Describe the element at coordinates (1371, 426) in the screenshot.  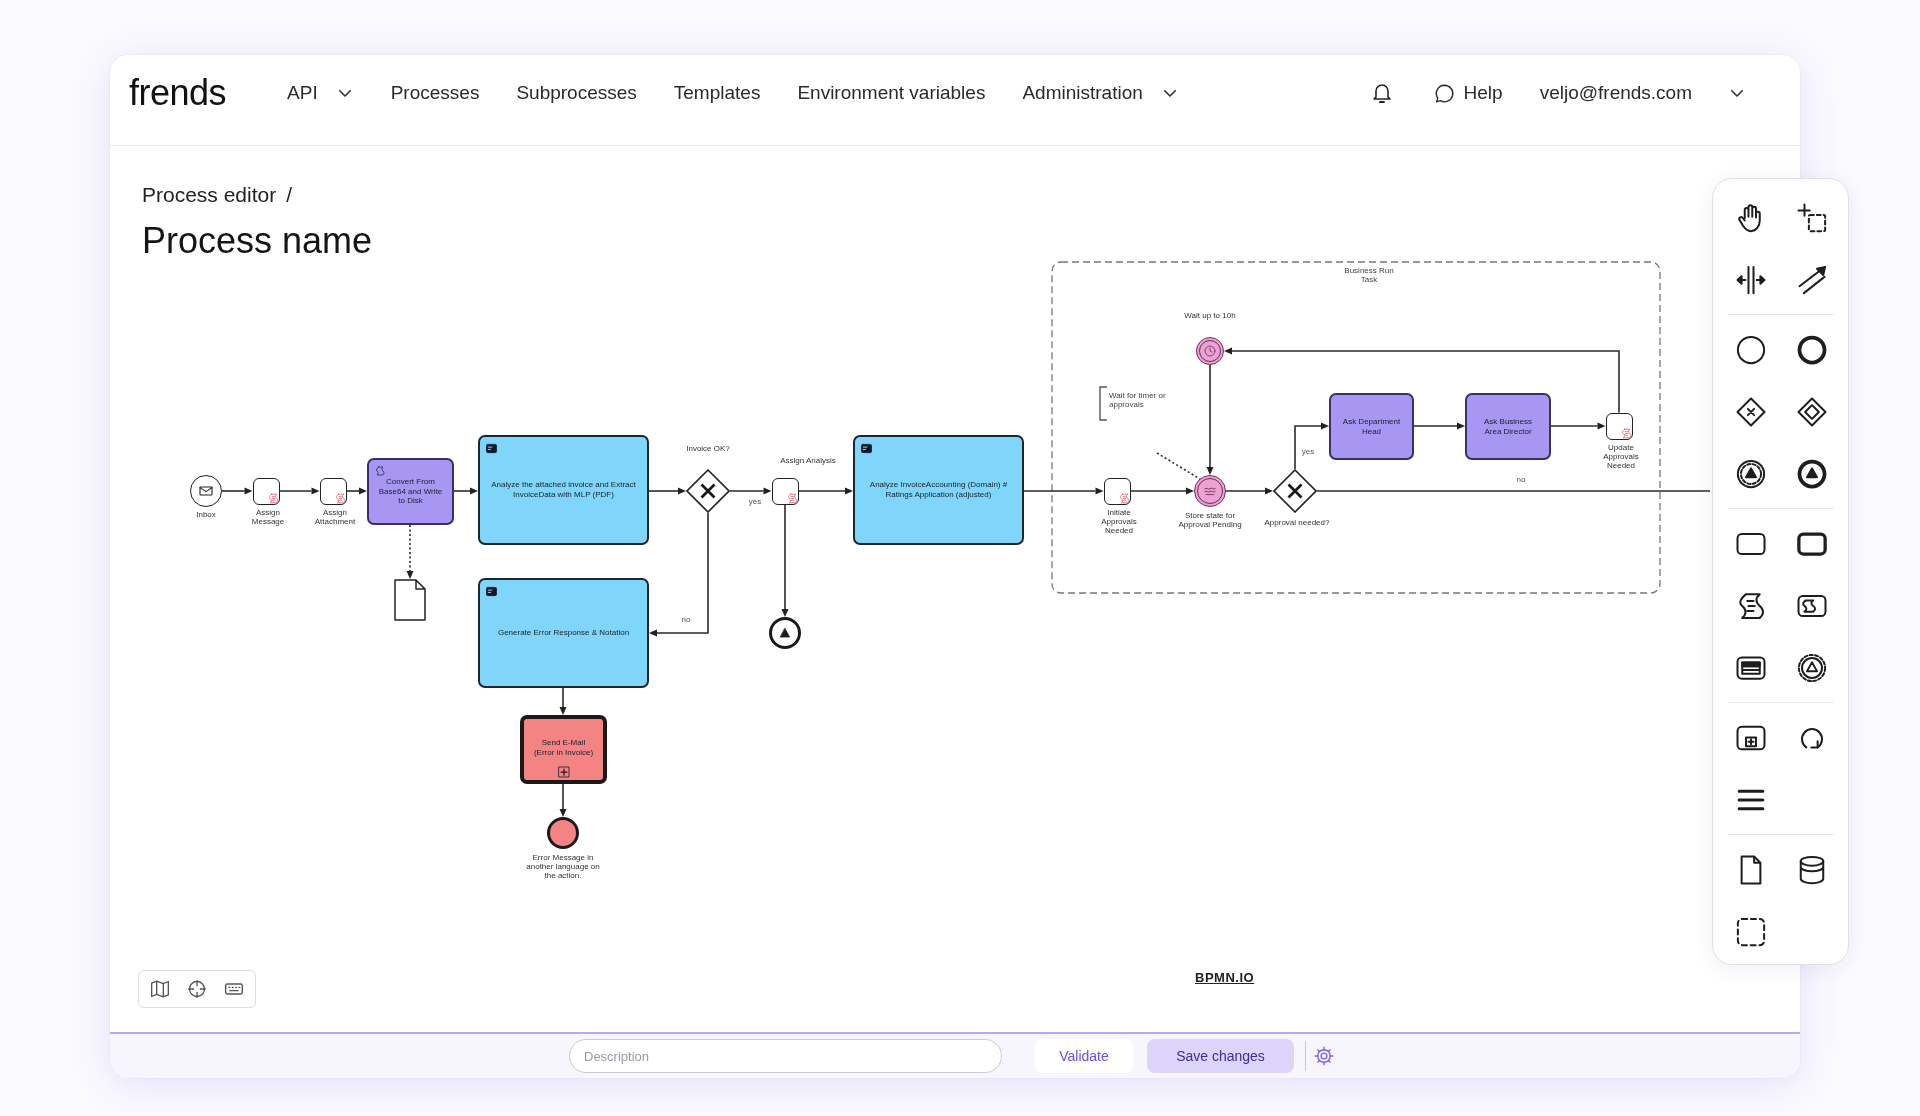
I see `task-label: Ask Department Head` at that location.